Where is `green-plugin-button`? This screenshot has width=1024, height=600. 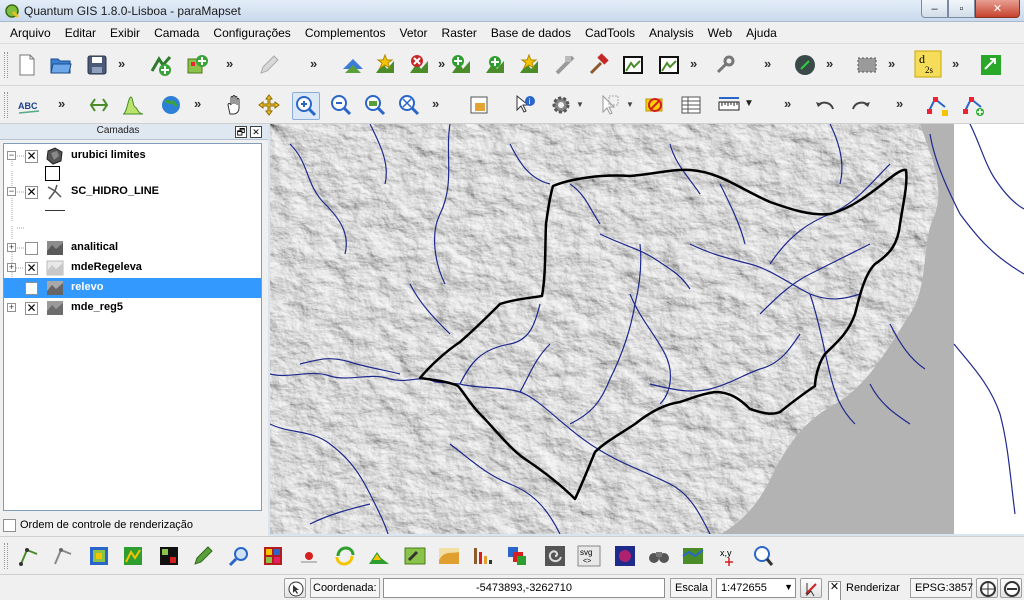
green-plugin-button is located at coordinates (991, 65).